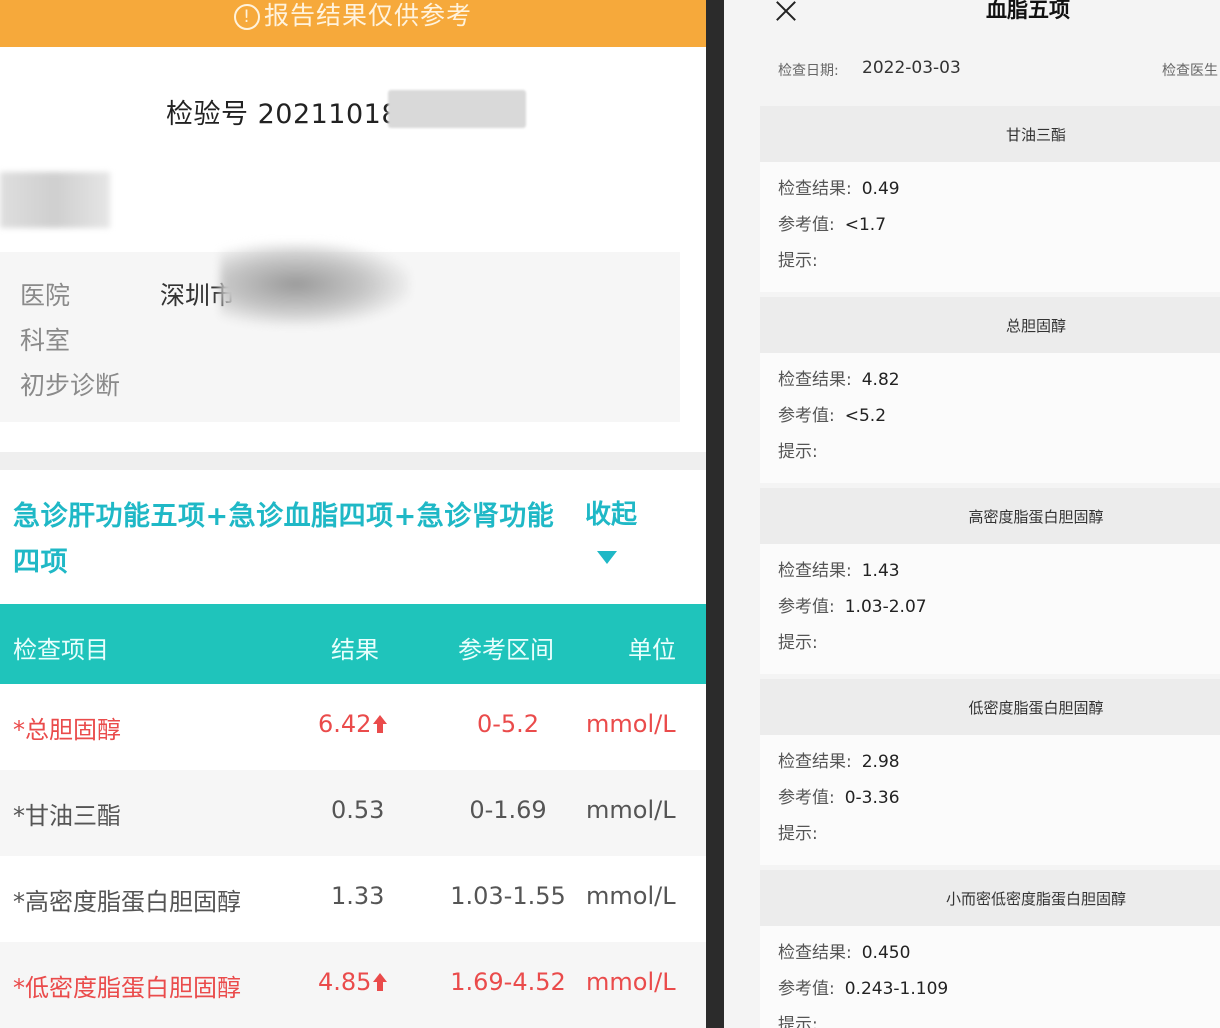 The width and height of the screenshot is (1220, 1028). What do you see at coordinates (1035, 326) in the screenshot?
I see `section-title: 总胆固醇` at bounding box center [1035, 326].